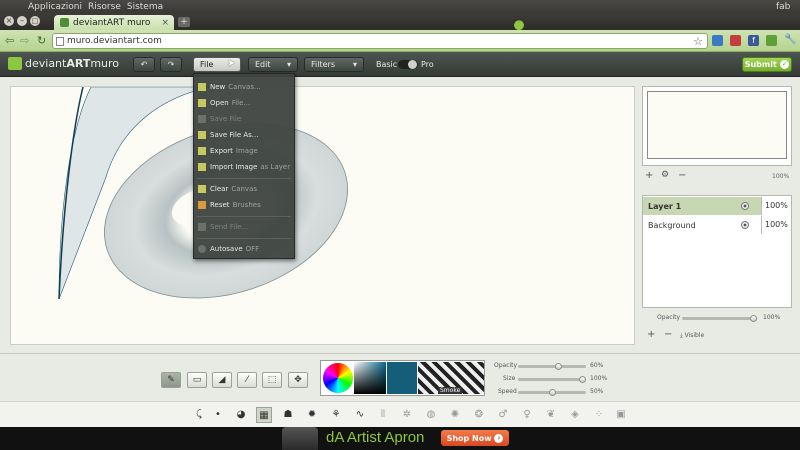 Image resolution: width=800 pixels, height=450 pixels. I want to click on minimize-window-button: –, so click(22, 21).